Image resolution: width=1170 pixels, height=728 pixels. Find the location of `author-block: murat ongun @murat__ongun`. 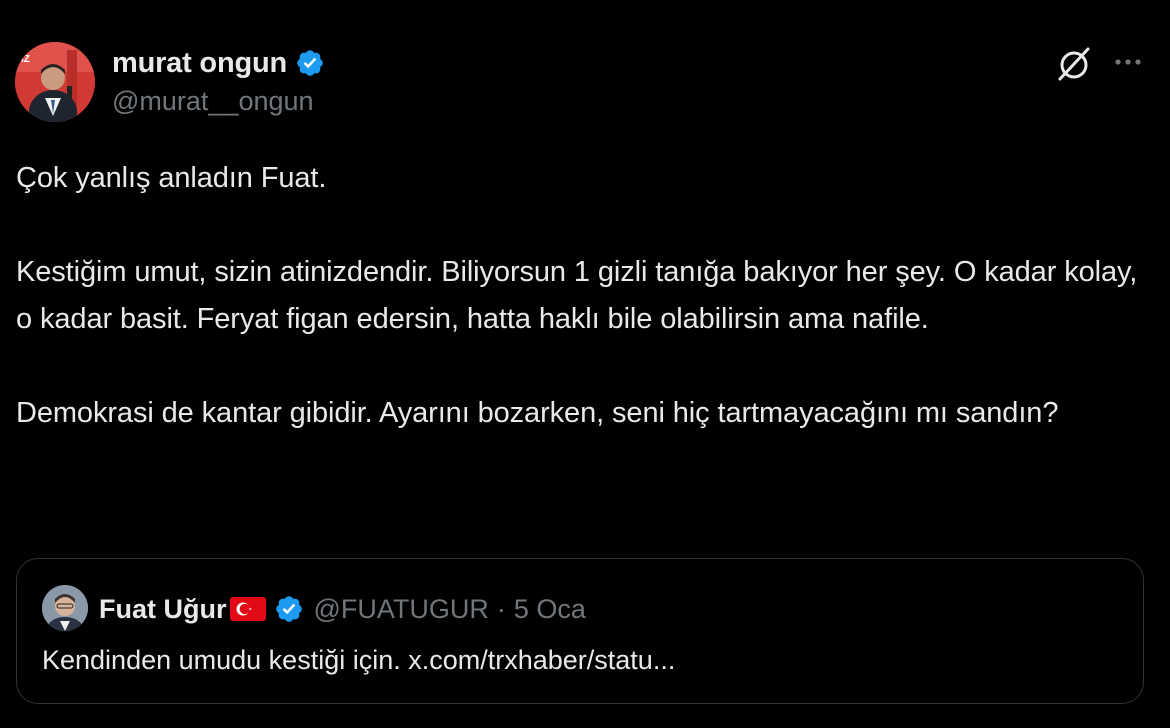

author-block: murat ongun @murat__ongun is located at coordinates (218, 80).